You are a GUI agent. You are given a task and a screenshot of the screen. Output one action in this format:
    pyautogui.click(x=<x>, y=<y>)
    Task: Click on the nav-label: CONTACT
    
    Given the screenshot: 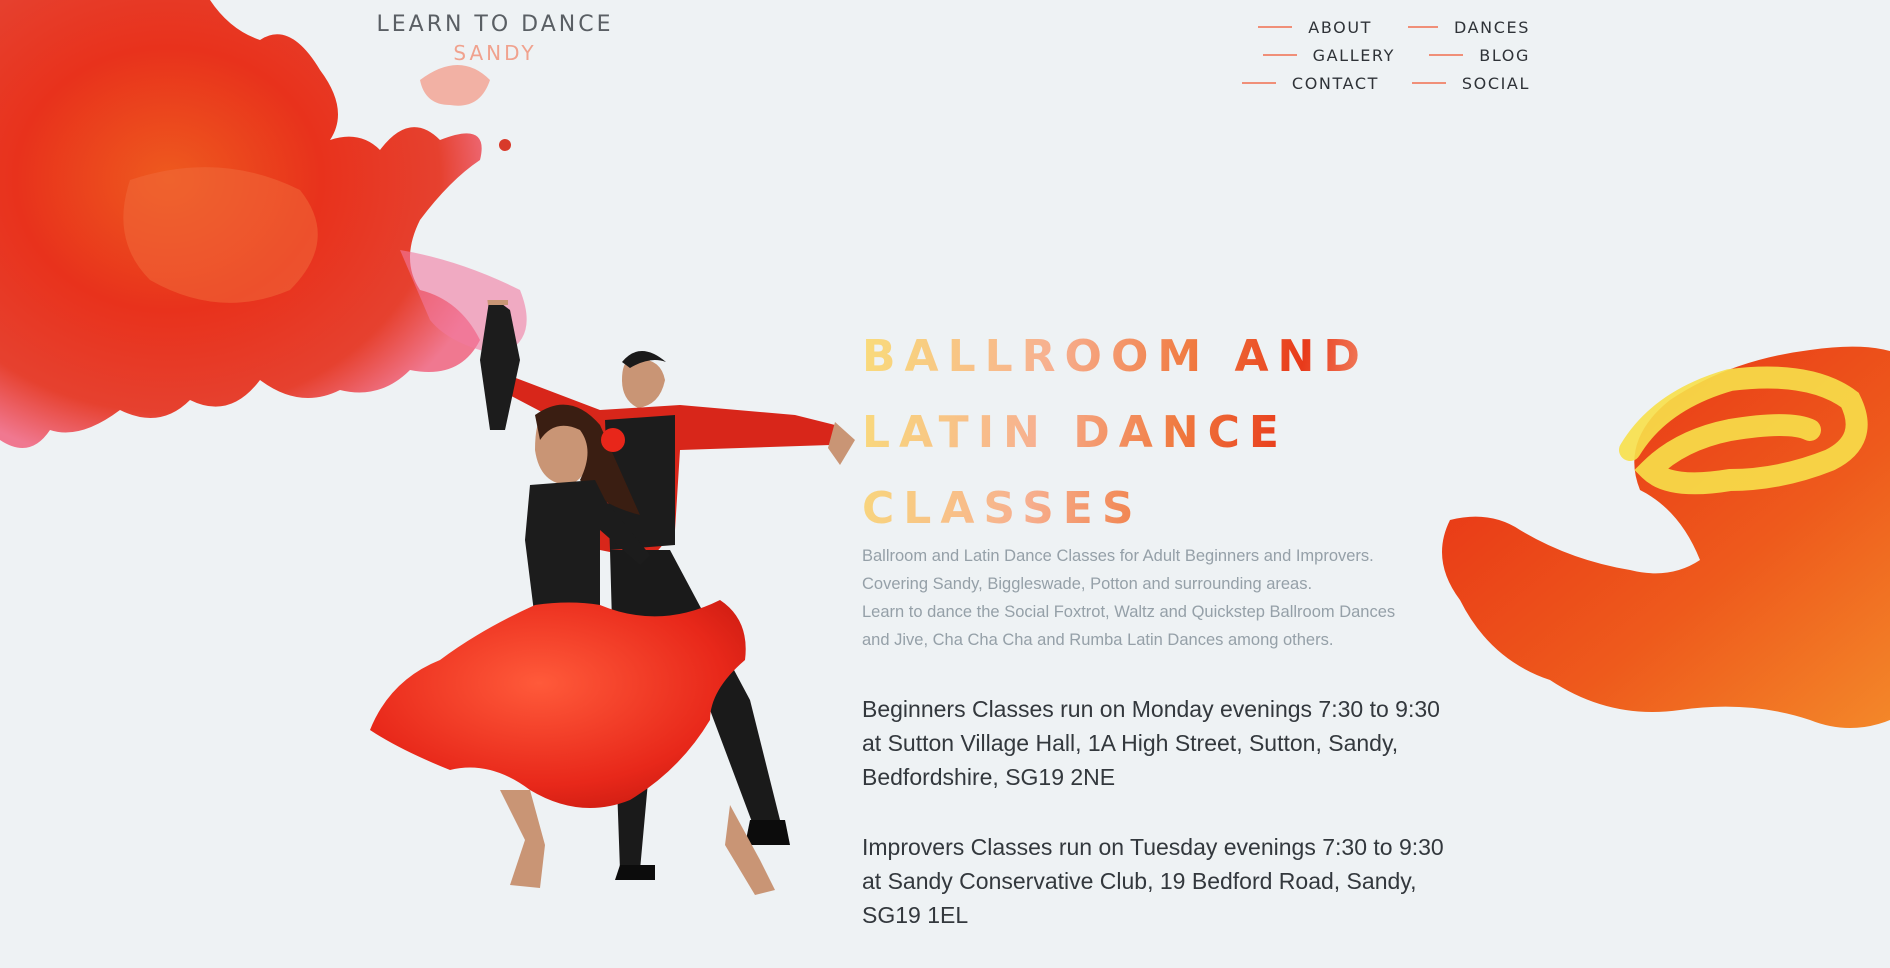 What is the action you would take?
    pyautogui.click(x=1335, y=83)
    